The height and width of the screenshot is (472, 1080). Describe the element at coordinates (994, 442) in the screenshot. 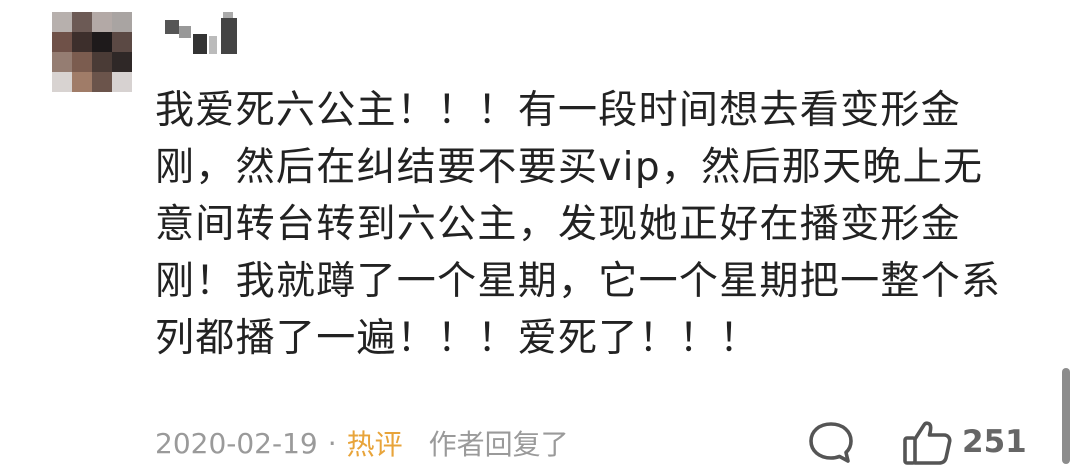

I see `like-count: 251` at that location.